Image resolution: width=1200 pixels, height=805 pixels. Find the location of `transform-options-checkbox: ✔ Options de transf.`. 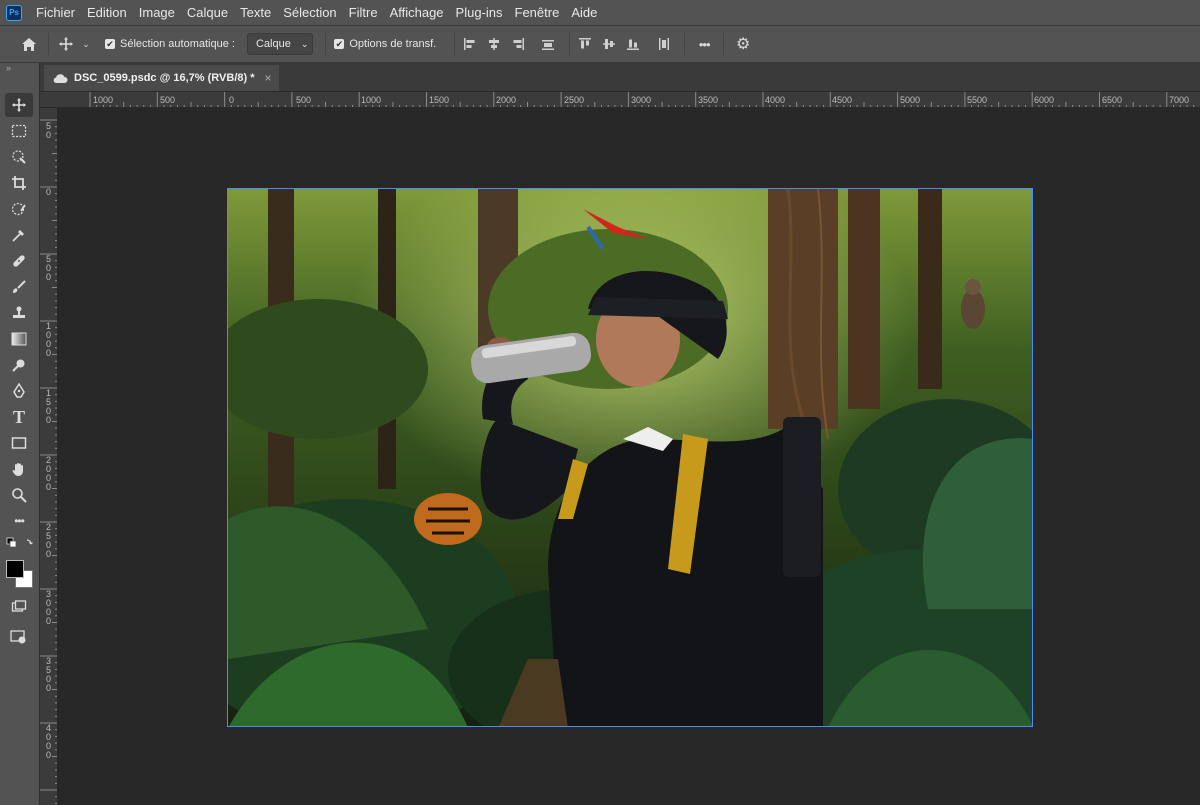

transform-options-checkbox: ✔ Options de transf. is located at coordinates (385, 44).